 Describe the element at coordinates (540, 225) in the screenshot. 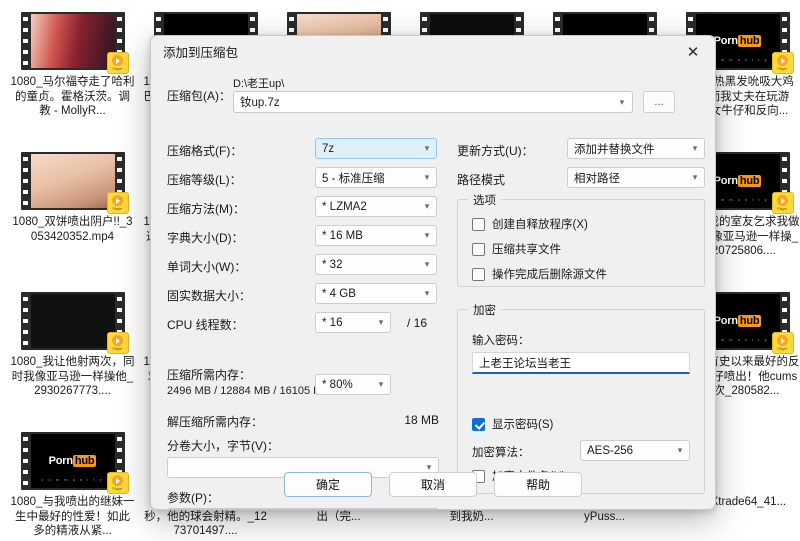

I see `checkbox-create-sfx-label: 创建自释放程序(X)` at that location.